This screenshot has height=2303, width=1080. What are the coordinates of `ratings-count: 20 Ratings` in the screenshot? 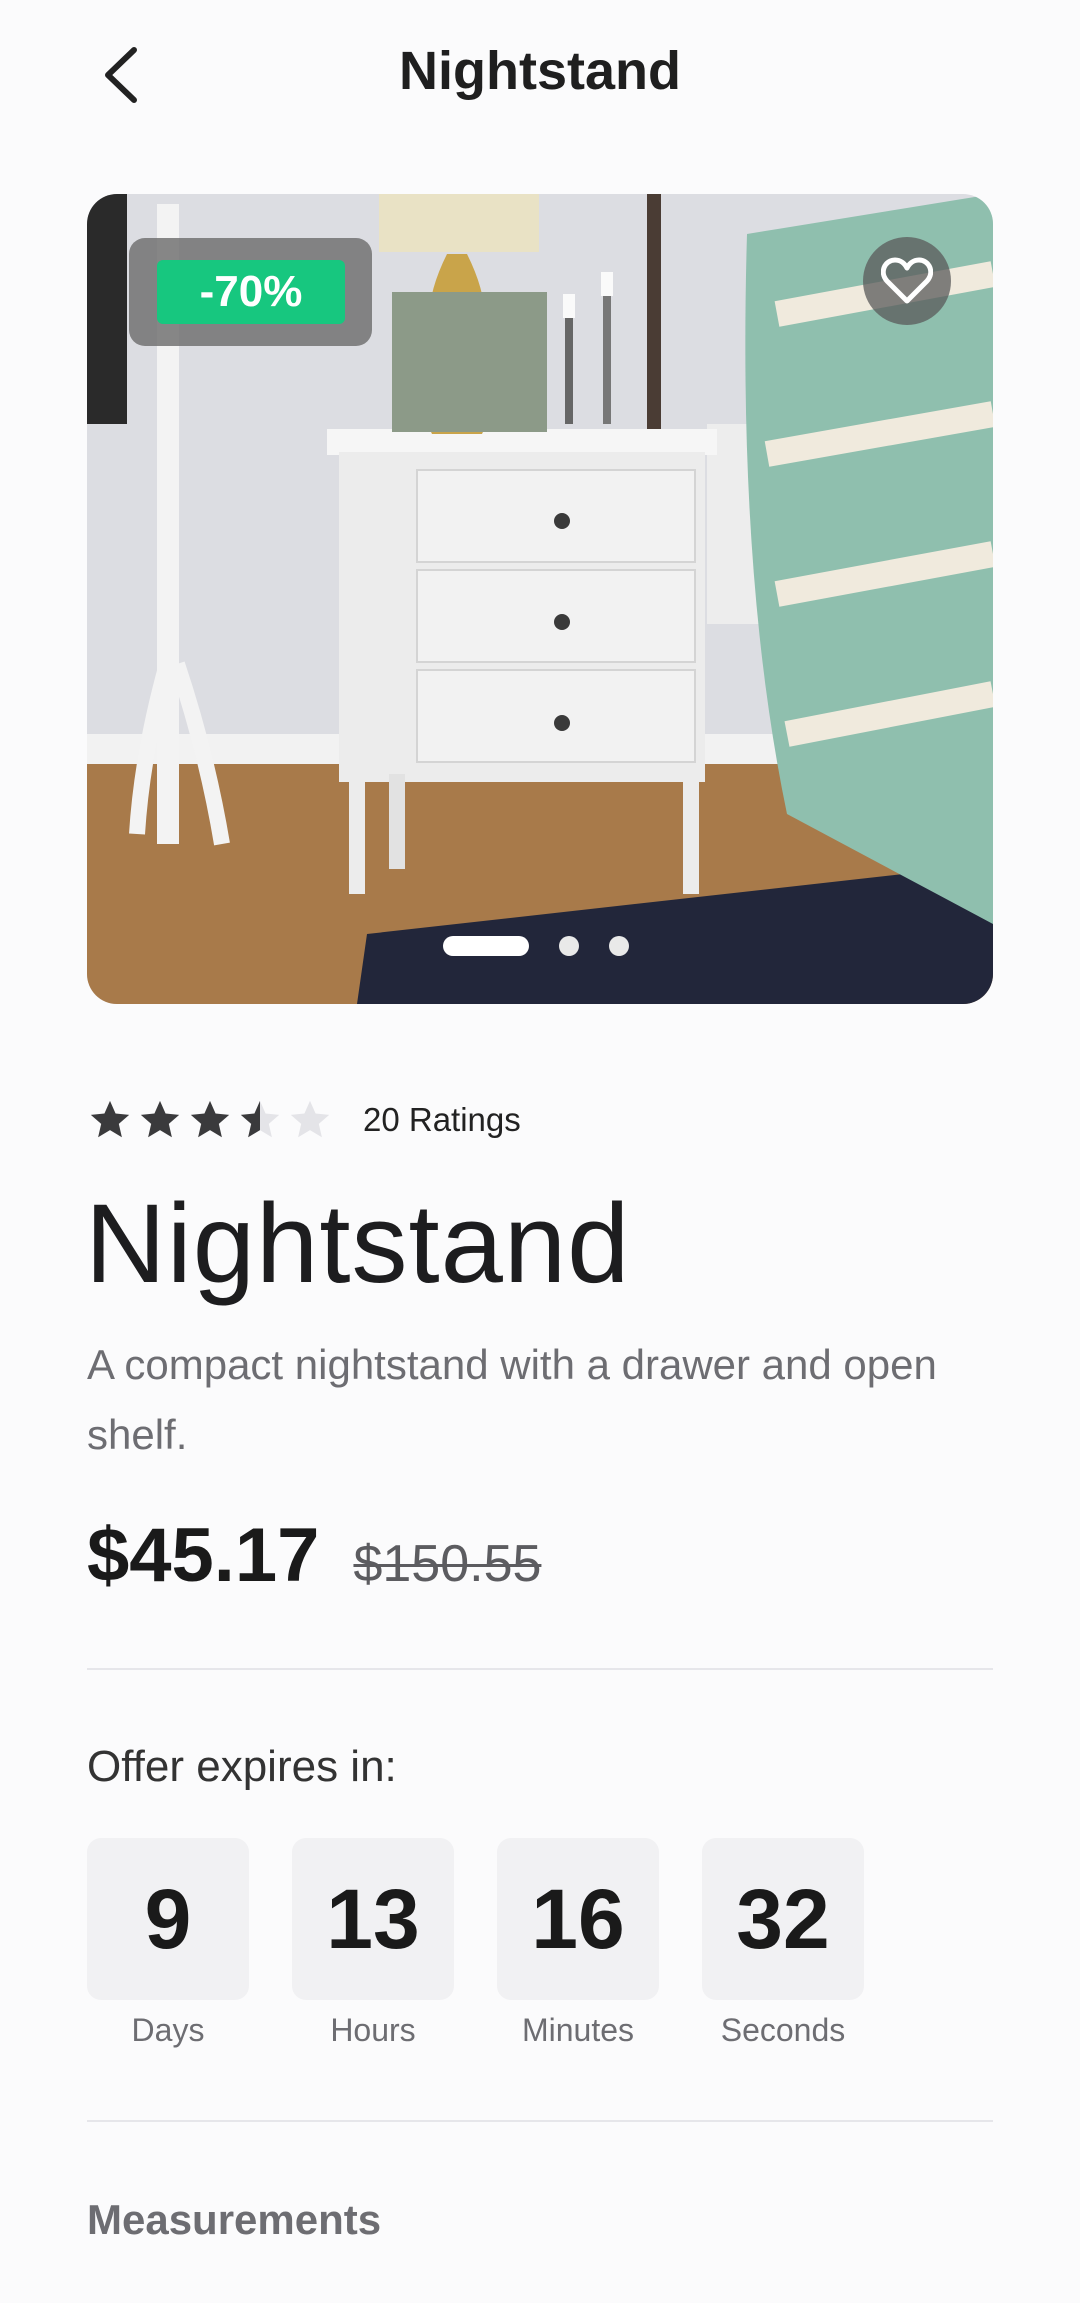 It's located at (442, 1120).